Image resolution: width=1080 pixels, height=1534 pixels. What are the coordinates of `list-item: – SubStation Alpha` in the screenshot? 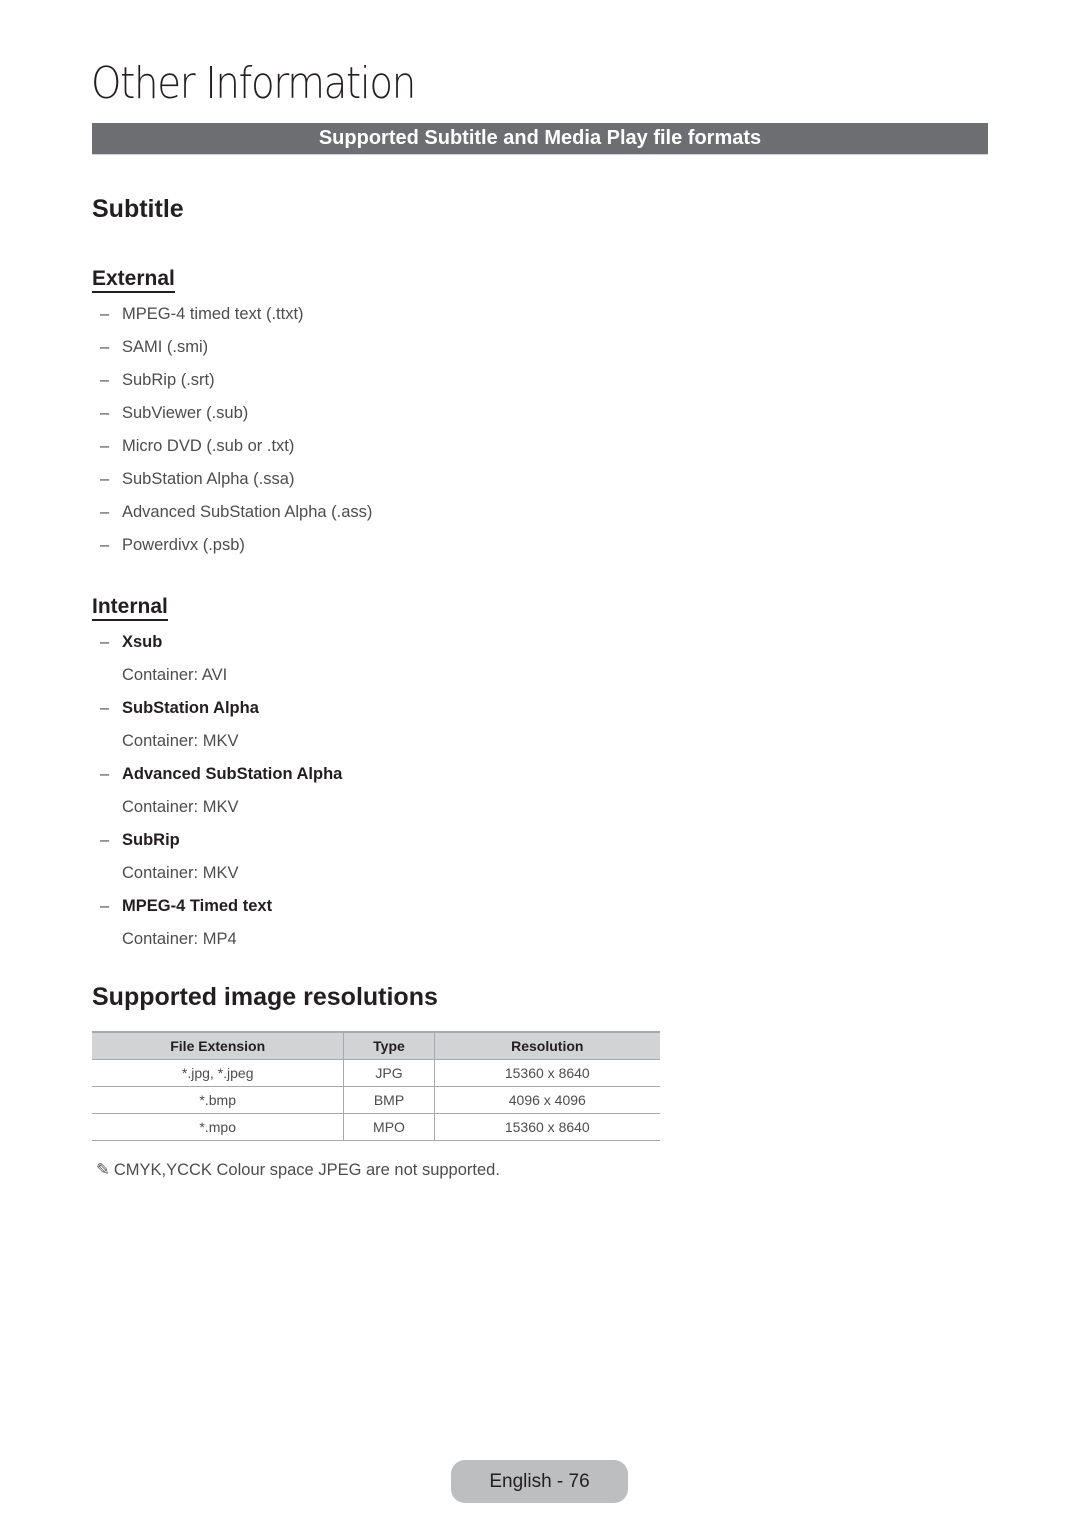 It's located at (221, 708).